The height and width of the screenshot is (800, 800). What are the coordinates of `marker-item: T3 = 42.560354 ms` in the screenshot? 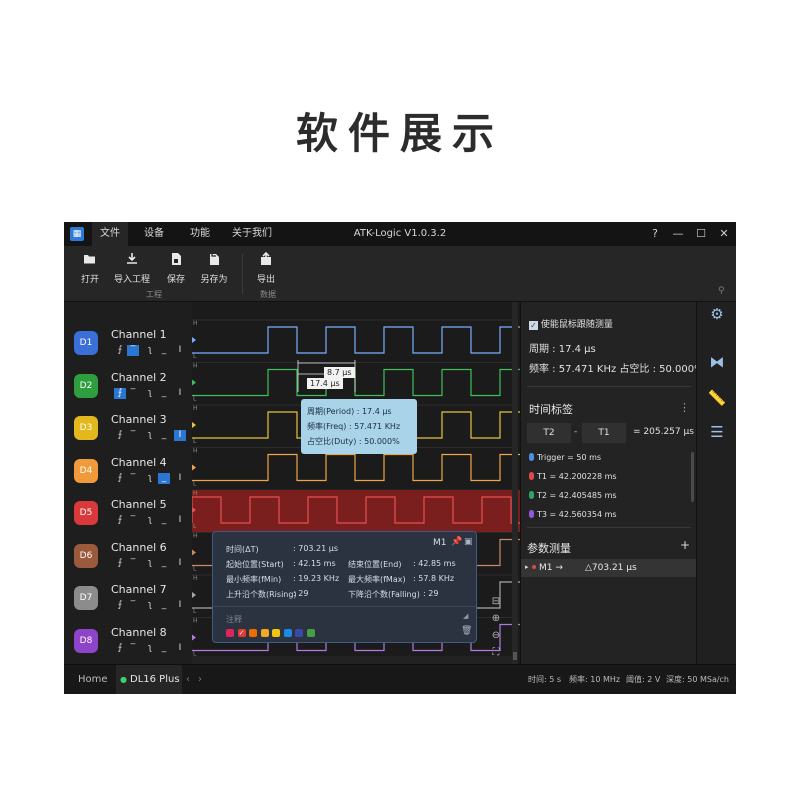 It's located at (573, 514).